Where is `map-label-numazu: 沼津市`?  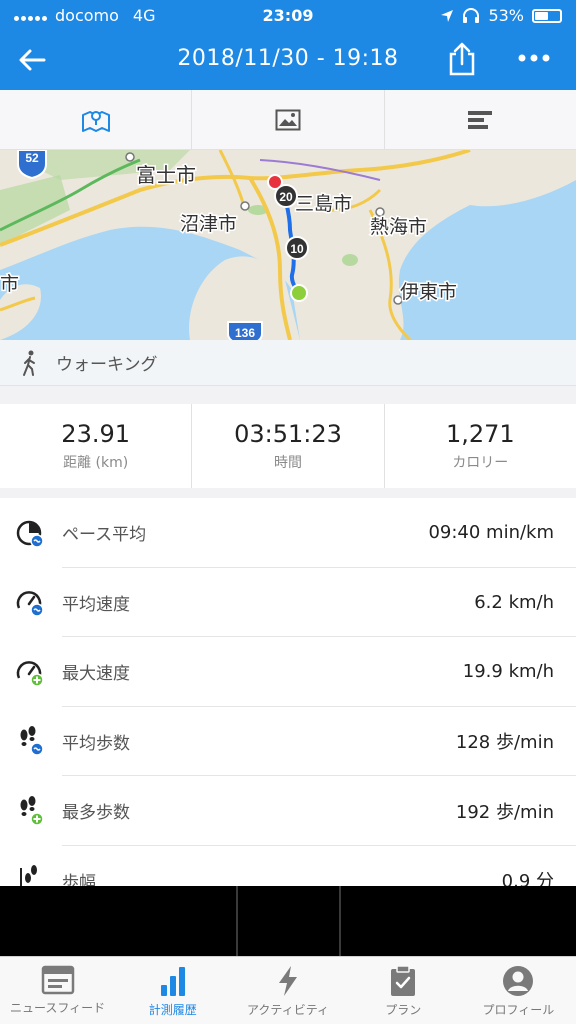
map-label-numazu: 沼津市 is located at coordinates (208, 224).